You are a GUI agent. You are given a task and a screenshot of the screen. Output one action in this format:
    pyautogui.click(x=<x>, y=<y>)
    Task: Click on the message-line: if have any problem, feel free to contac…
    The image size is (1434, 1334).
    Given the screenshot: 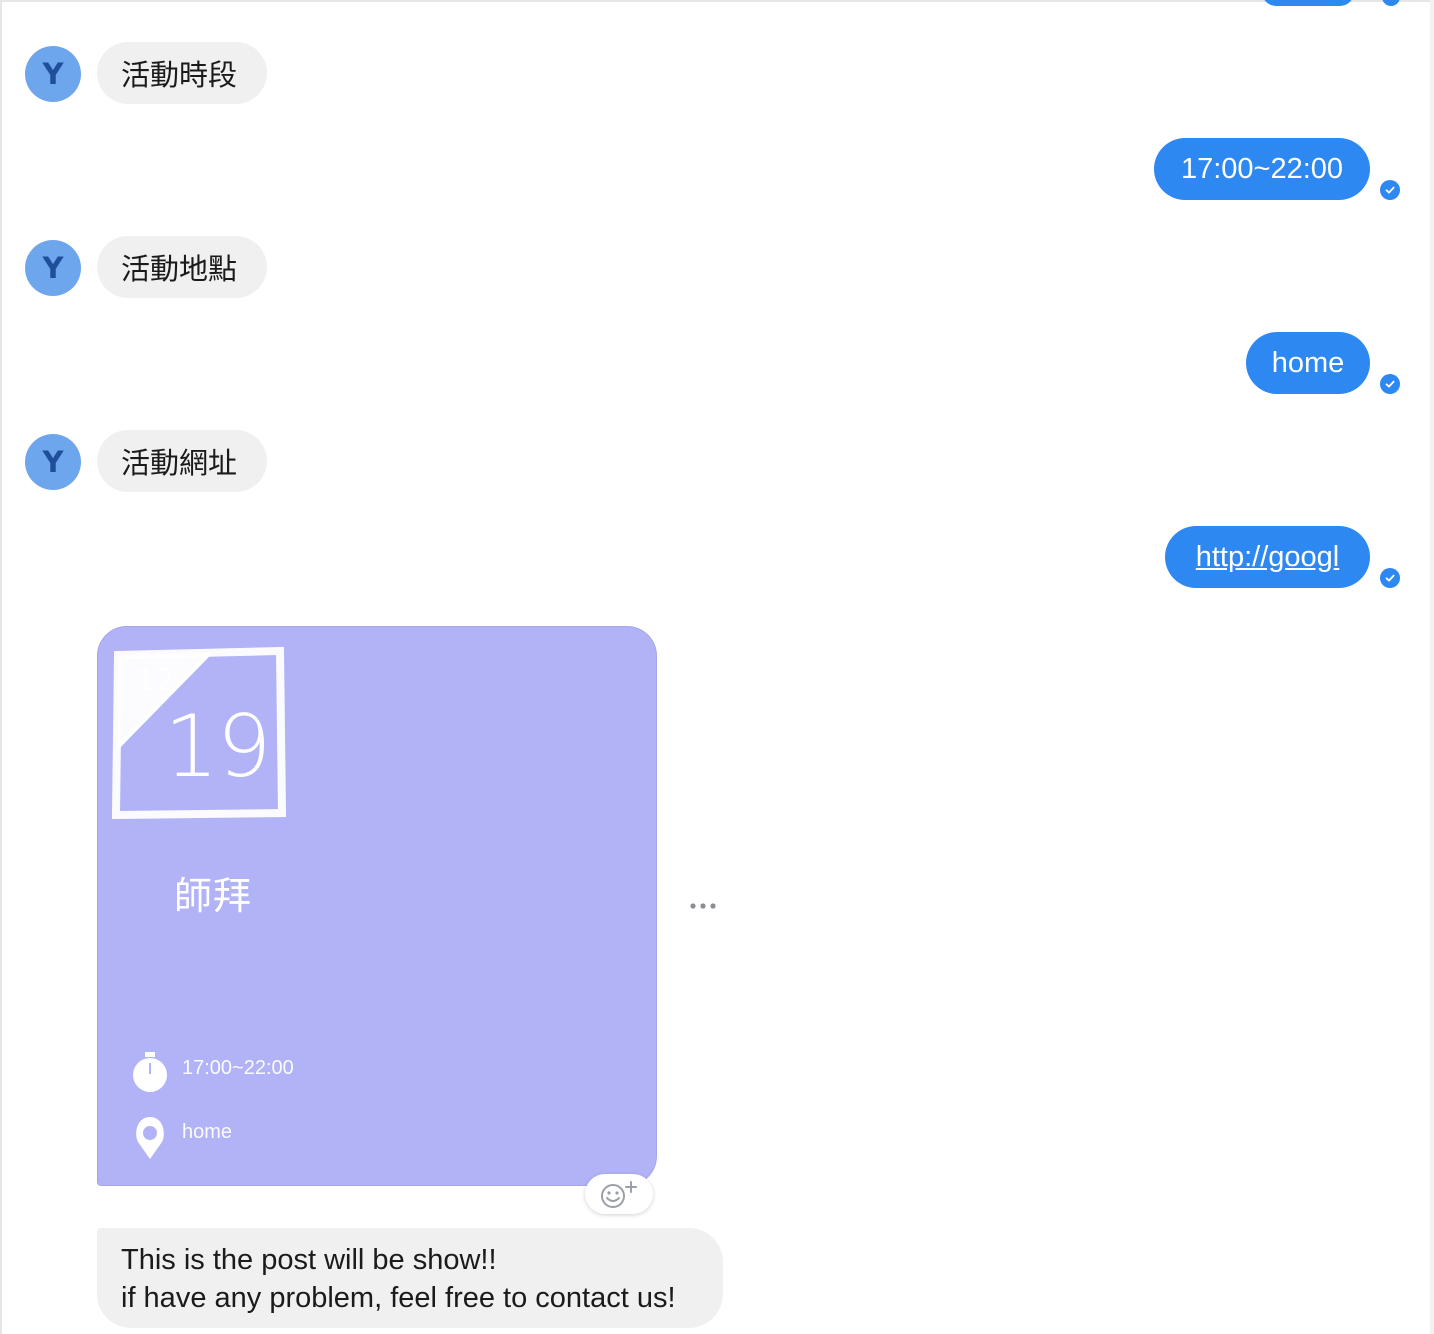 What is the action you would take?
    pyautogui.click(x=398, y=1298)
    